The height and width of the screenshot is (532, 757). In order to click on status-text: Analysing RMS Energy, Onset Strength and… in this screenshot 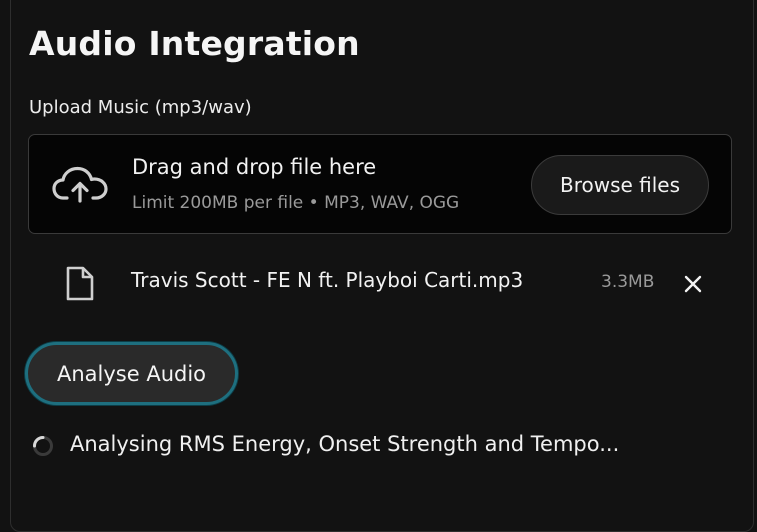, I will do `click(345, 444)`.